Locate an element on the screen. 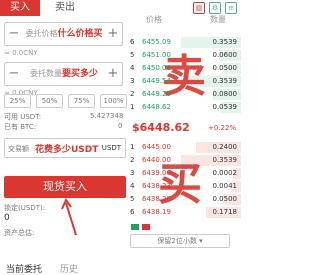 This screenshot has width=320, height=275. pct-25-button: 25% is located at coordinates (17, 101).